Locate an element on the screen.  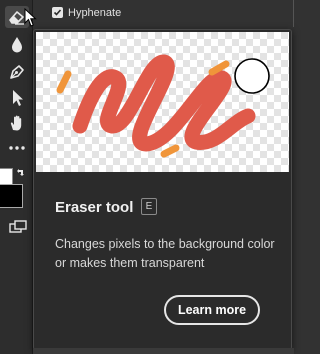
checkmark-icon is located at coordinates (57, 12).